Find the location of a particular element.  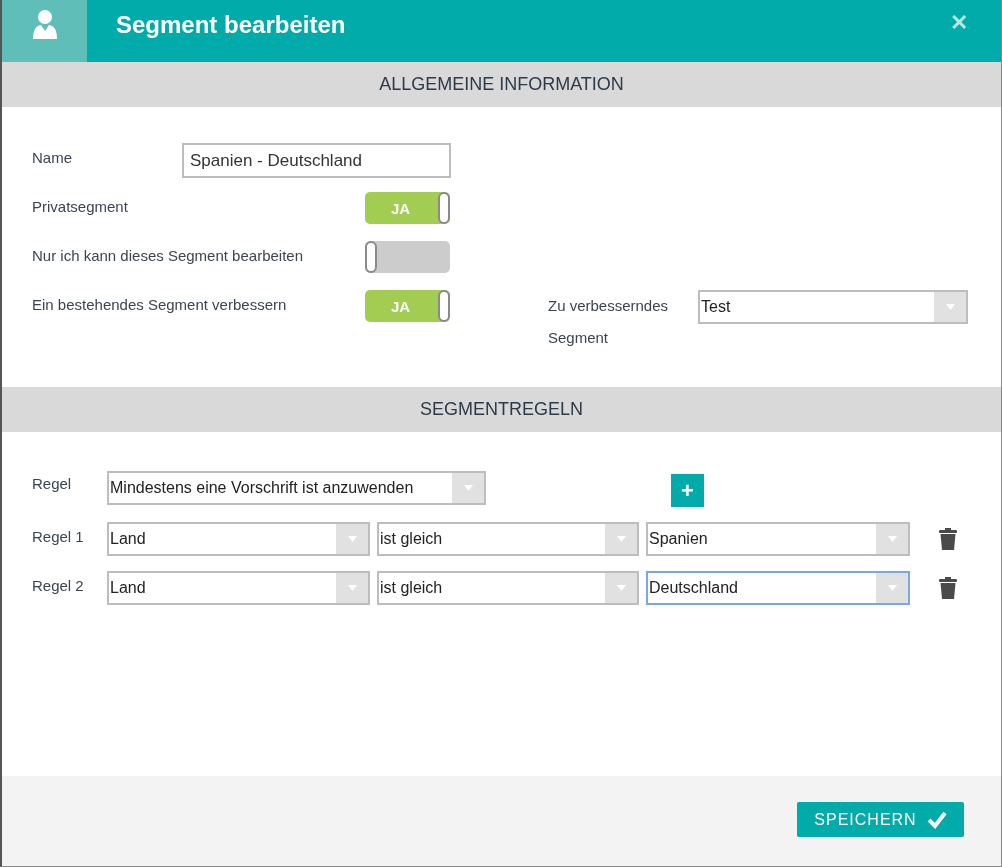

field-label: Zu verbesserndes Segment is located at coordinates (609, 322).